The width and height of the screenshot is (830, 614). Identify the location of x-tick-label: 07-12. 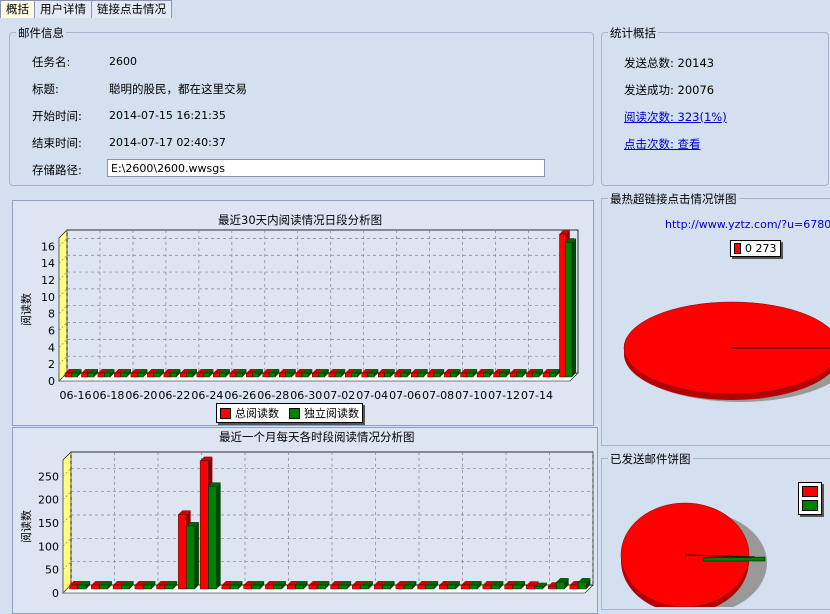
(504, 395).